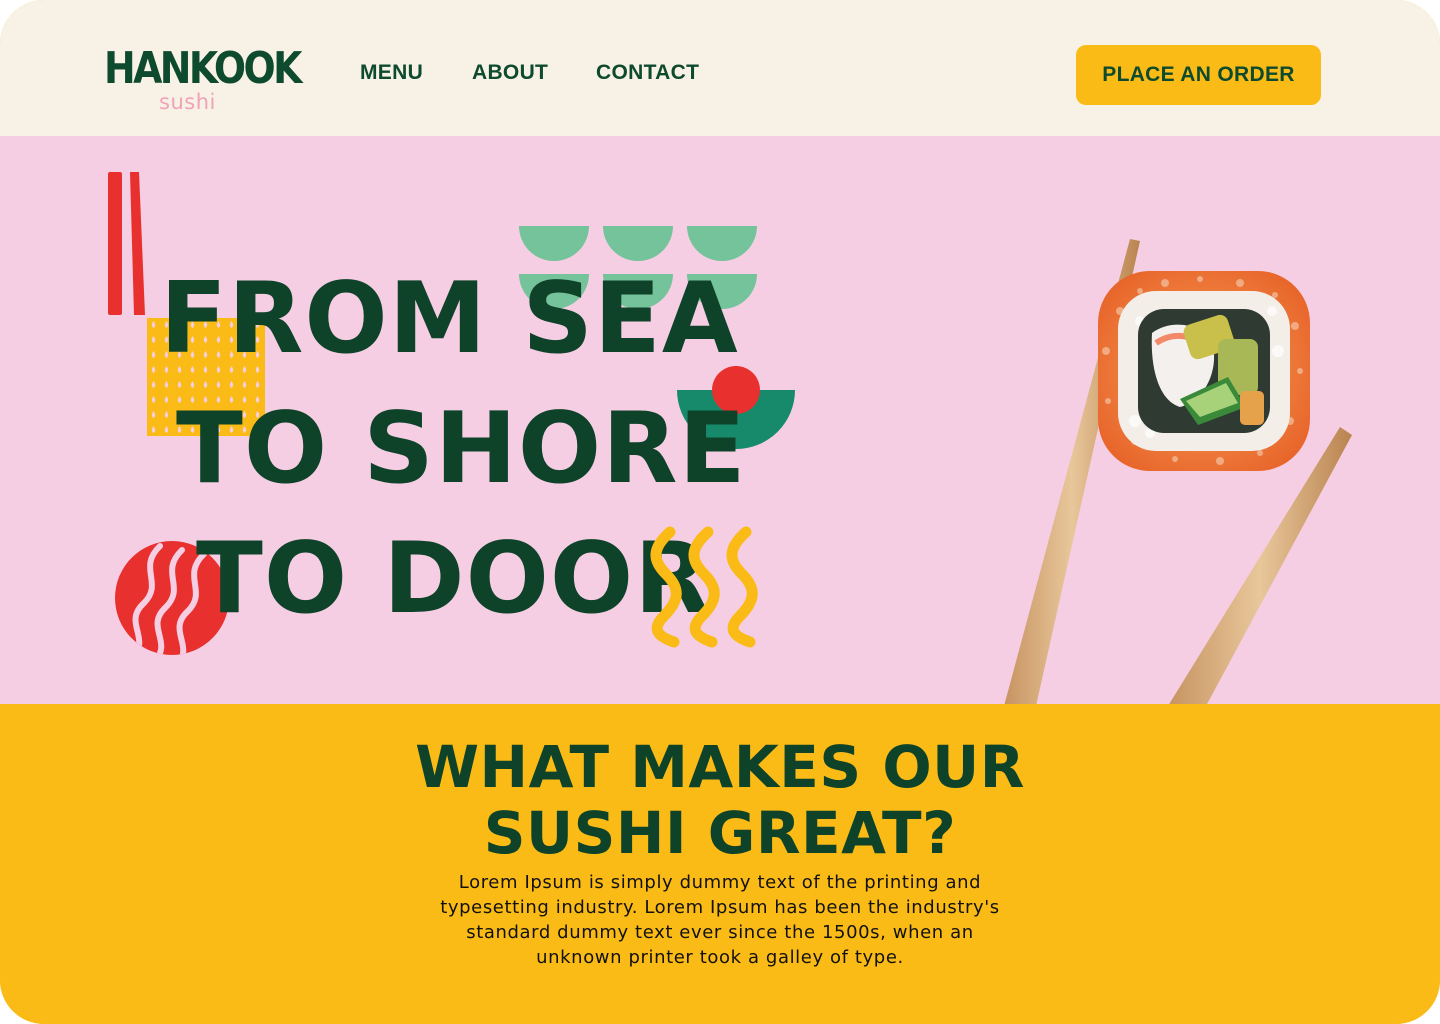 This screenshot has width=1440, height=1024. I want to click on logo-wordmark: HANKOOK, so click(203, 68).